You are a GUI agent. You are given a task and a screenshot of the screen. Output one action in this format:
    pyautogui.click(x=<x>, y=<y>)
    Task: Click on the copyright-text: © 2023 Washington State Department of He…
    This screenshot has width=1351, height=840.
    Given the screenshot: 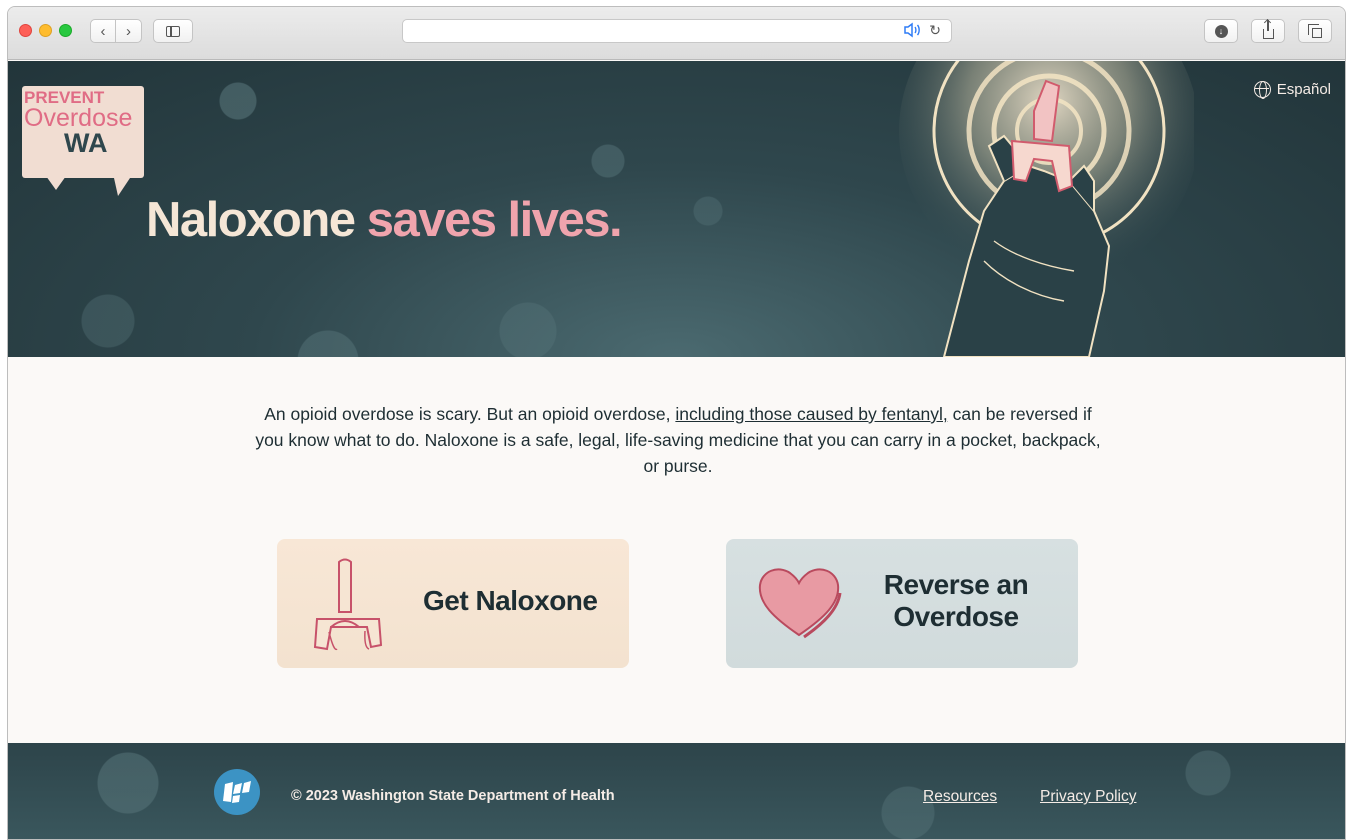 What is the action you would take?
    pyautogui.click(x=453, y=796)
    